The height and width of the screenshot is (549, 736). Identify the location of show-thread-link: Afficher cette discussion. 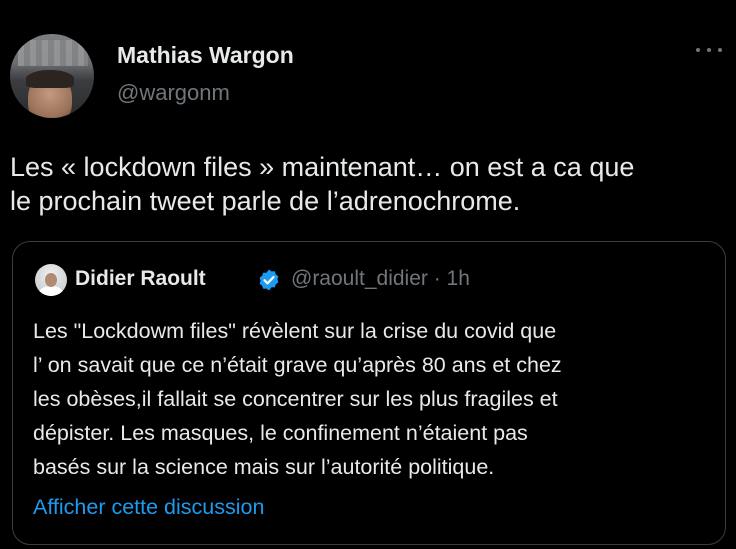
(148, 507).